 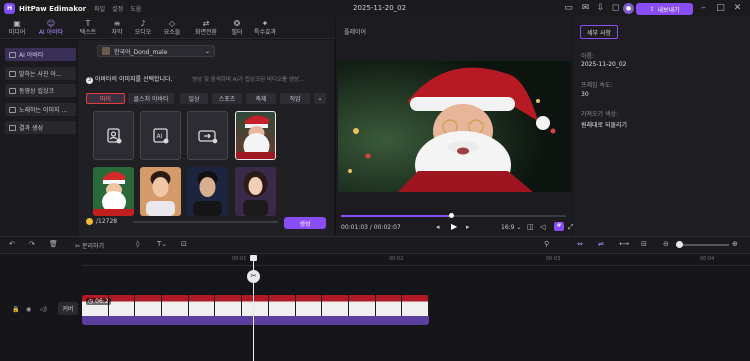 What do you see at coordinates (227, 98) in the screenshot?
I see `filter-sports: 스포츠` at bounding box center [227, 98].